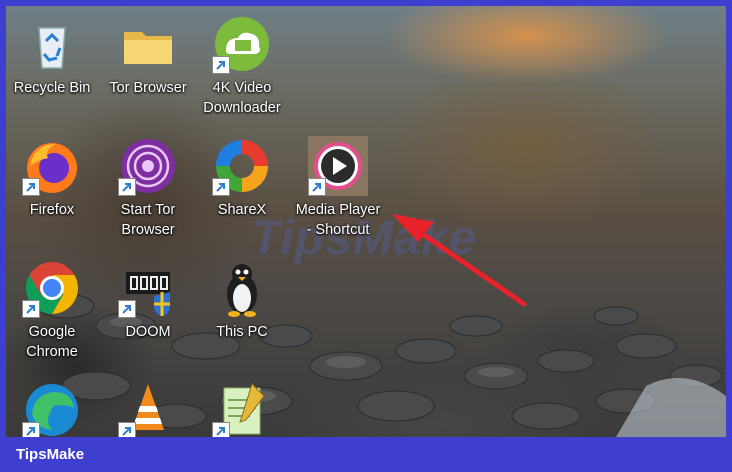  Describe the element at coordinates (459, 260) in the screenshot. I see `red-pointer-arrow` at that location.